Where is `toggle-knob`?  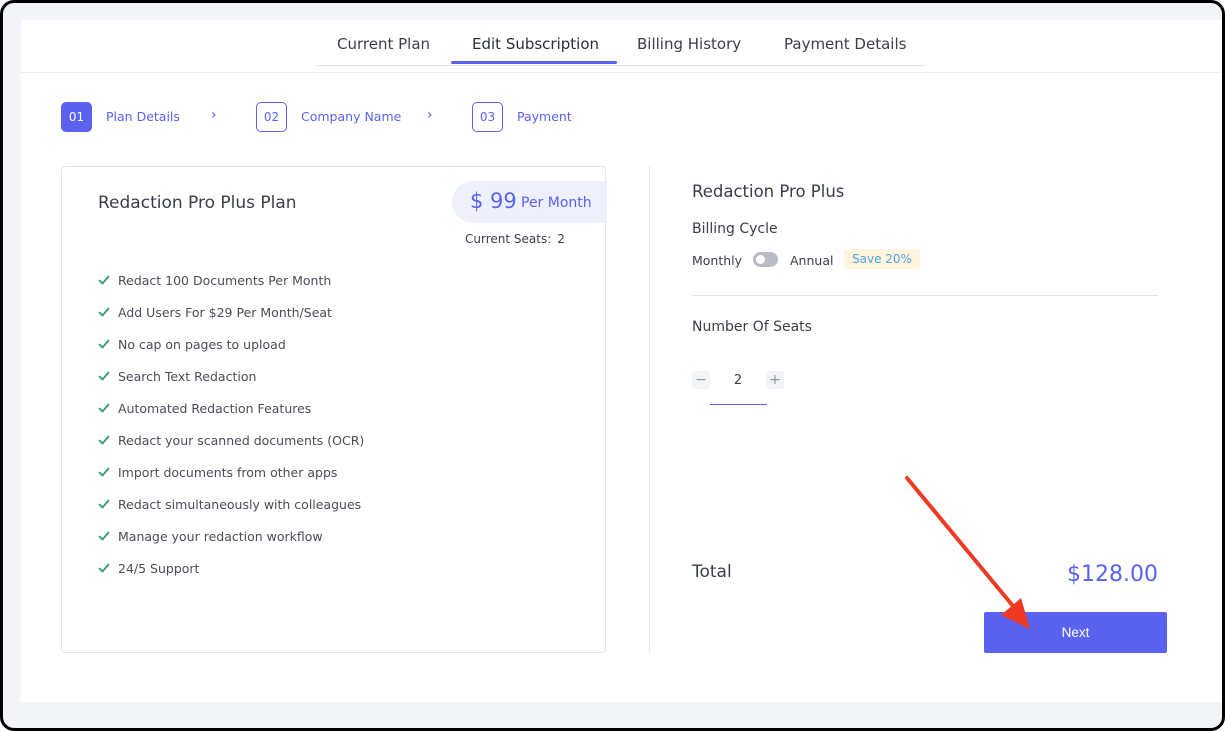
toggle-knob is located at coordinates (760, 259).